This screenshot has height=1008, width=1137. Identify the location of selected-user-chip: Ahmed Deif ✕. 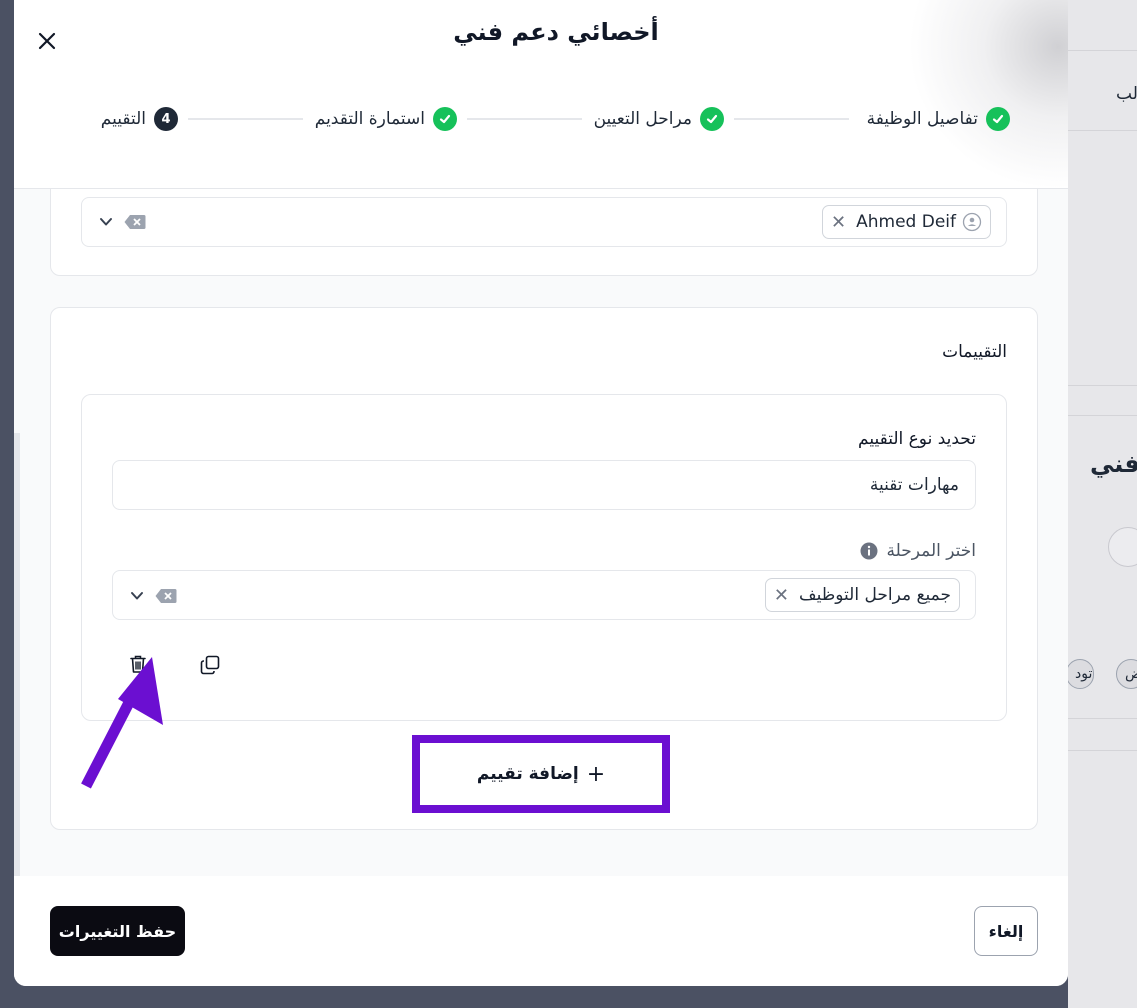
(906, 222).